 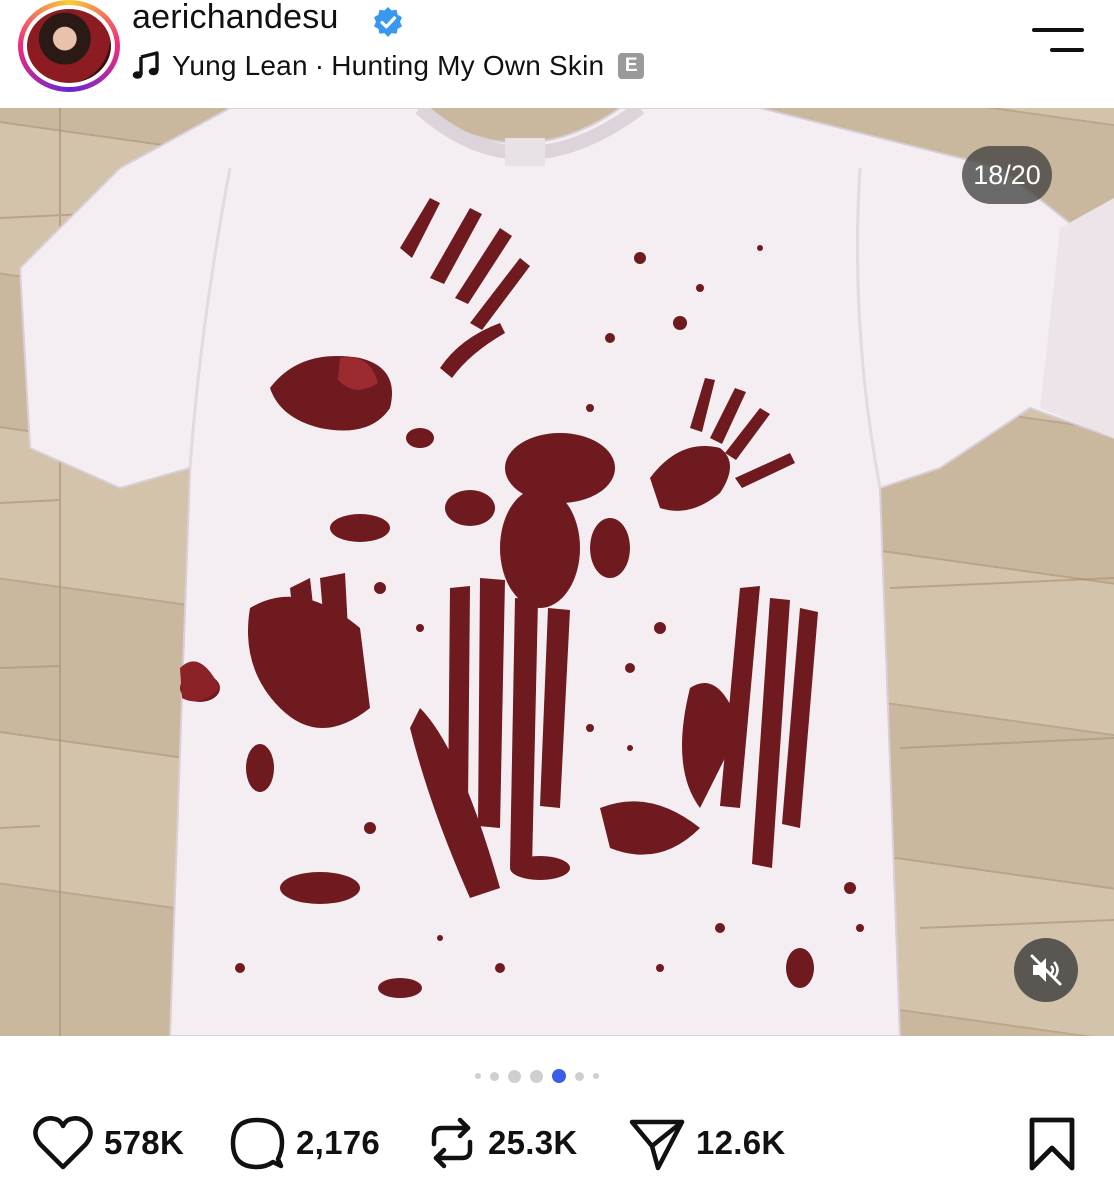 What do you see at coordinates (388, 22) in the screenshot?
I see `verified-badge-icon` at bounding box center [388, 22].